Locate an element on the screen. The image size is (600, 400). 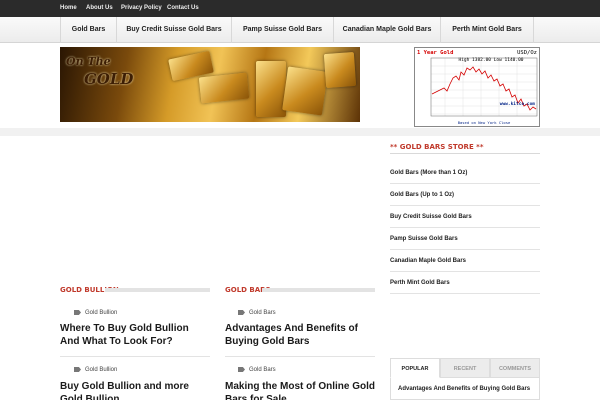
nav-tab-gold-bars: Gold Bars is located at coordinates (88, 30).